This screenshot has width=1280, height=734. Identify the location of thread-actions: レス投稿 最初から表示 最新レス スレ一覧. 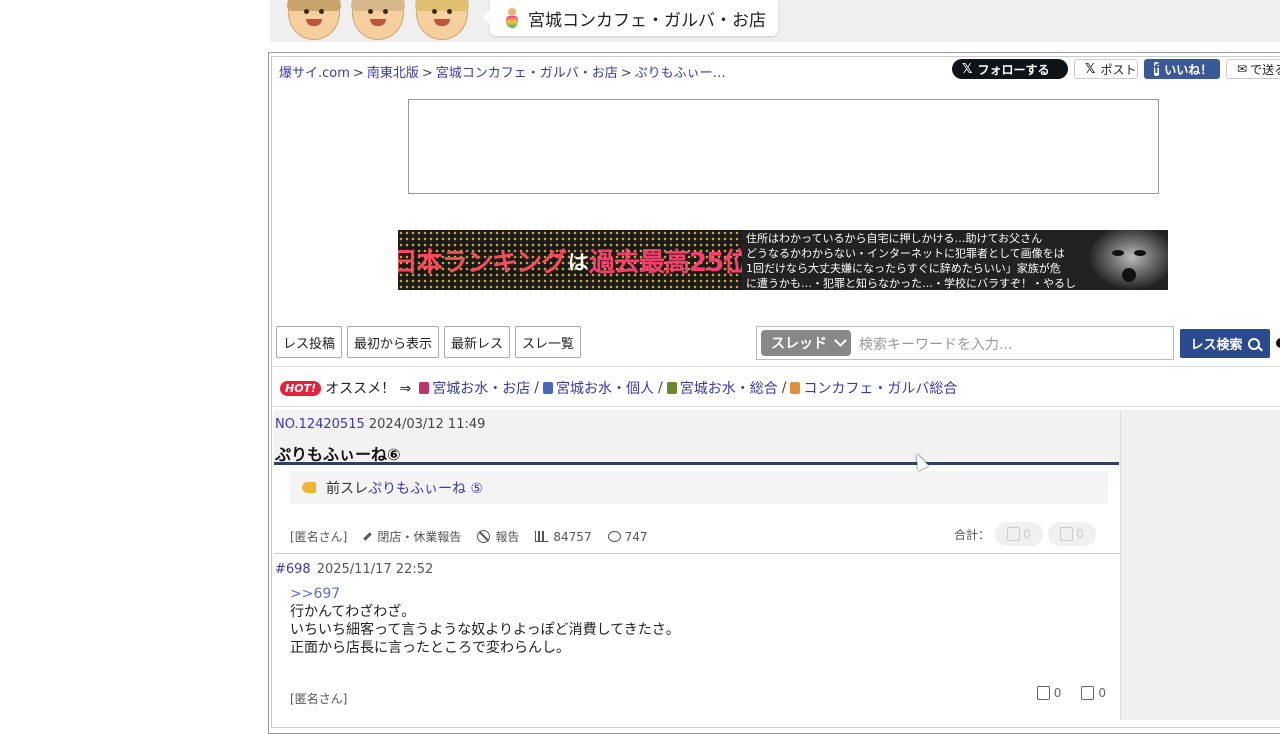
(429, 342).